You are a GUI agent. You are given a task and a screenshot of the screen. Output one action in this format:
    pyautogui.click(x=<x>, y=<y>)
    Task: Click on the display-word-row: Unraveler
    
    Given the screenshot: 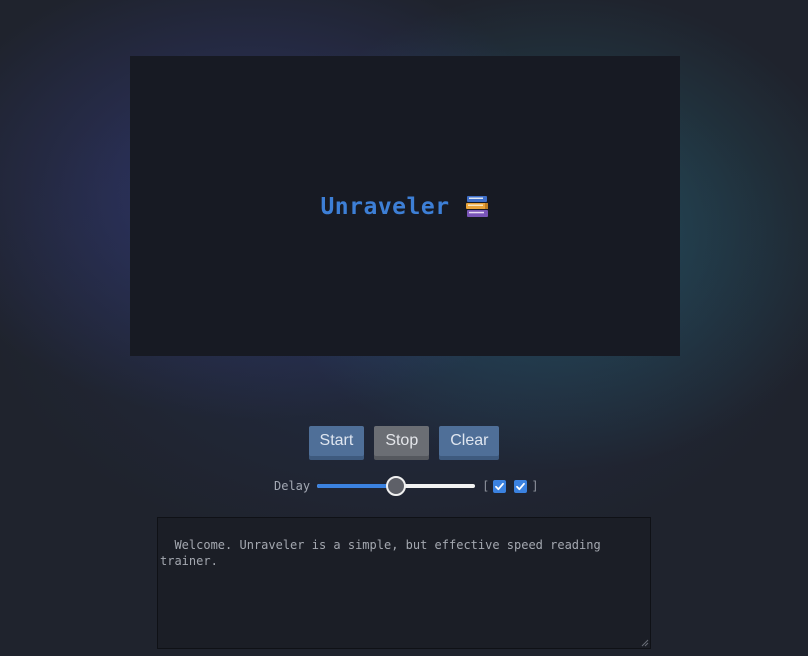 What is the action you would take?
    pyautogui.click(x=404, y=207)
    